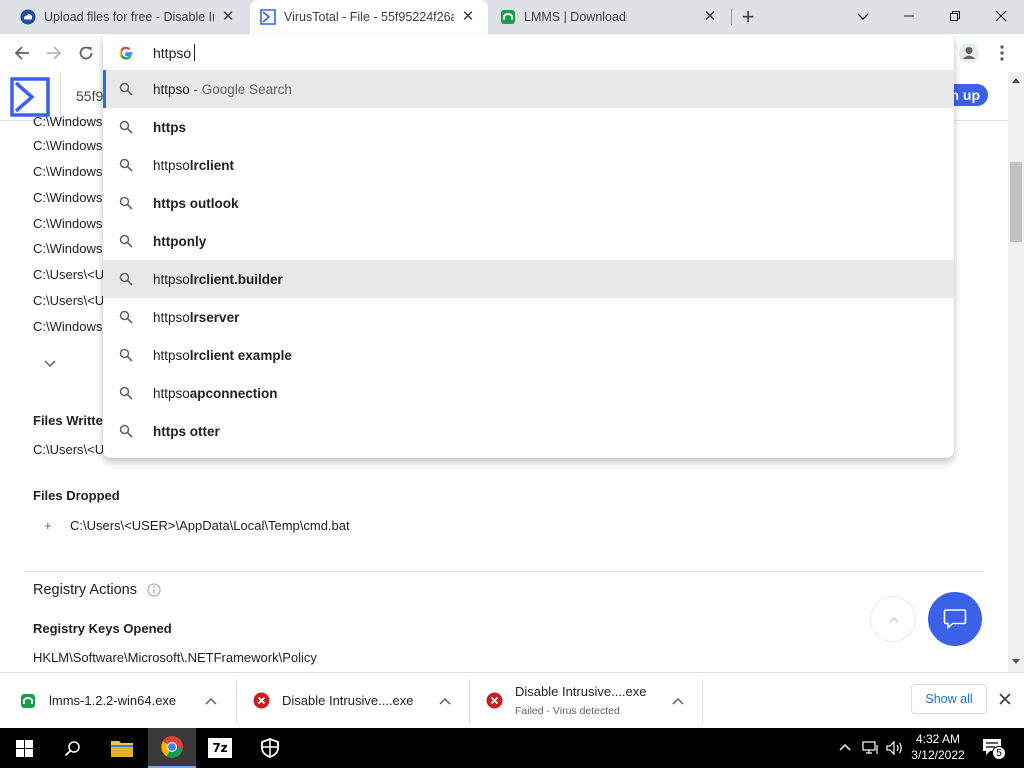  I want to click on tab-search-button, so click(863, 17).